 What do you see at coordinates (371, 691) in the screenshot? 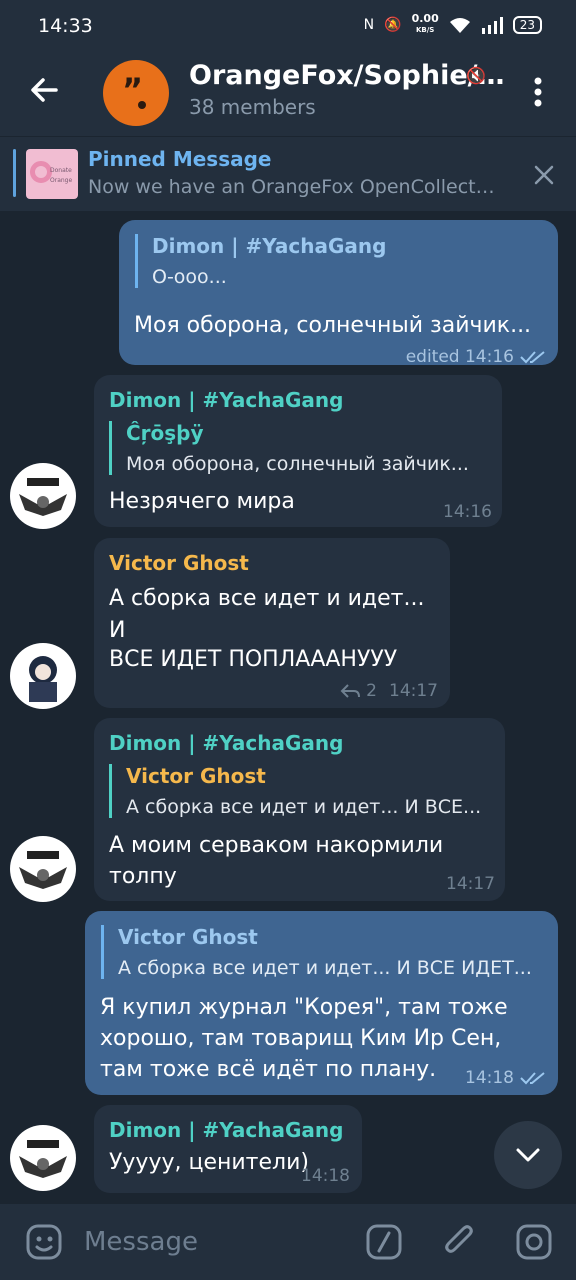
I see `reply-count: 2` at bounding box center [371, 691].